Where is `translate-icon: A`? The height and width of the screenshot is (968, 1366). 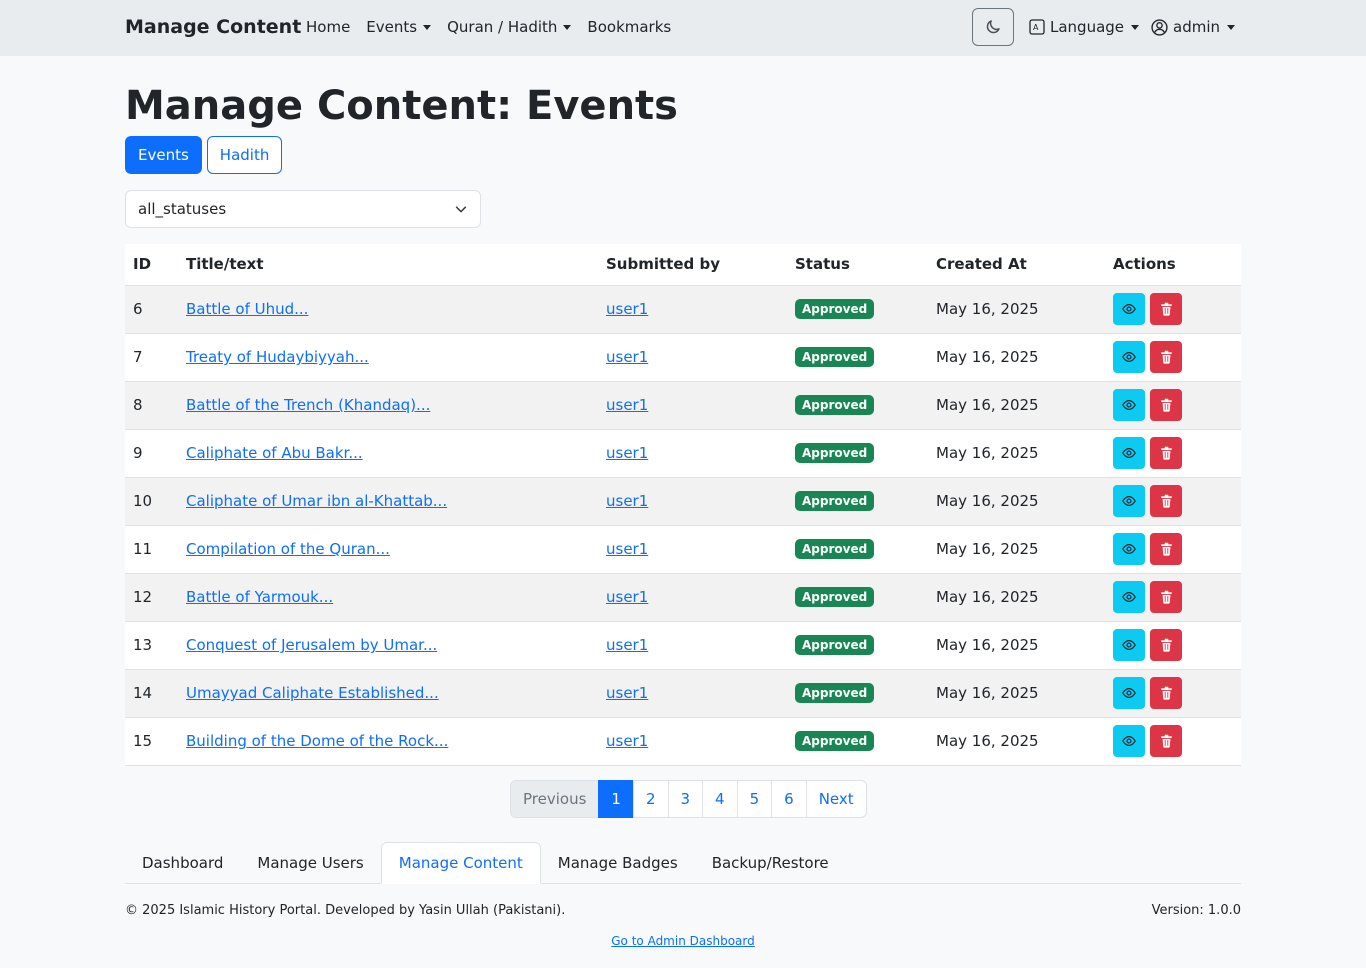
translate-icon: A is located at coordinates (1037, 27).